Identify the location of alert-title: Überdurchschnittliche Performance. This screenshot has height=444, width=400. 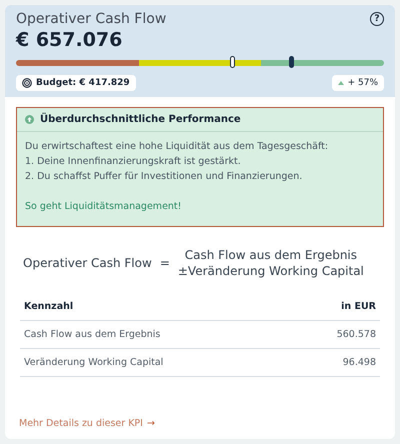
(140, 119).